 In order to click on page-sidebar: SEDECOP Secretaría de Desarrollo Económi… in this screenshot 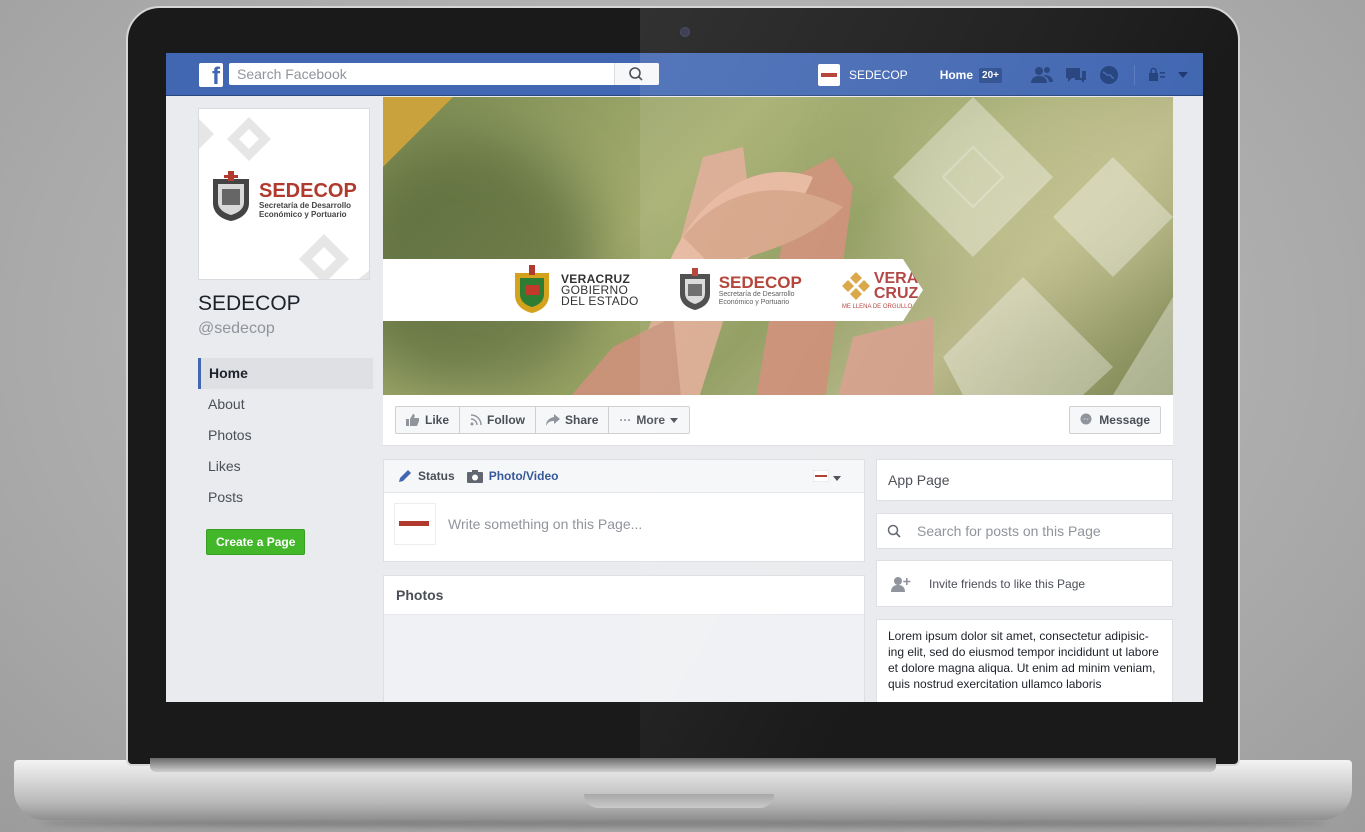, I will do `click(285, 331)`.